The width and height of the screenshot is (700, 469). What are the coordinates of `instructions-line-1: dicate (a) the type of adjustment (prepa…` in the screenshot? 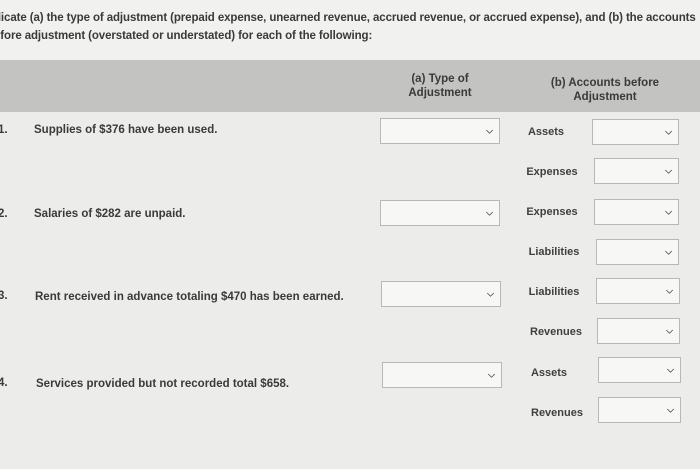 It's located at (348, 18).